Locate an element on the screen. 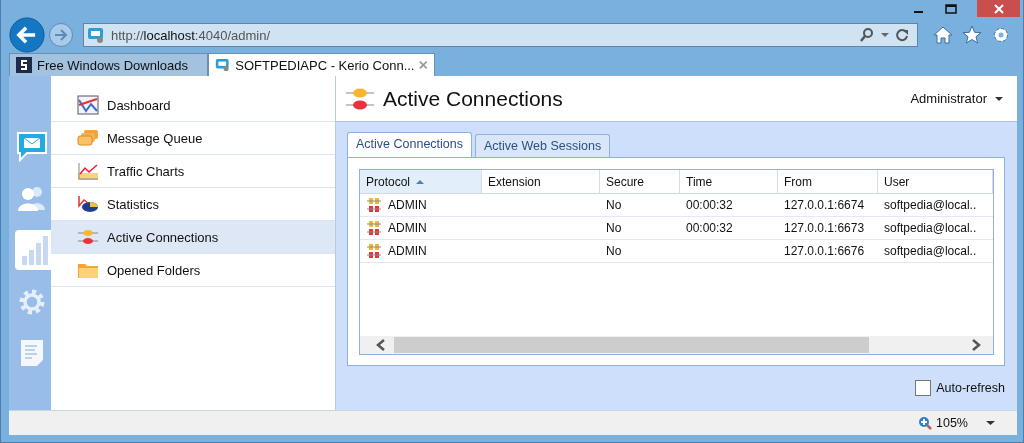 Image resolution: width=1024 pixels, height=443 pixels. refresh-icon is located at coordinates (902, 35).